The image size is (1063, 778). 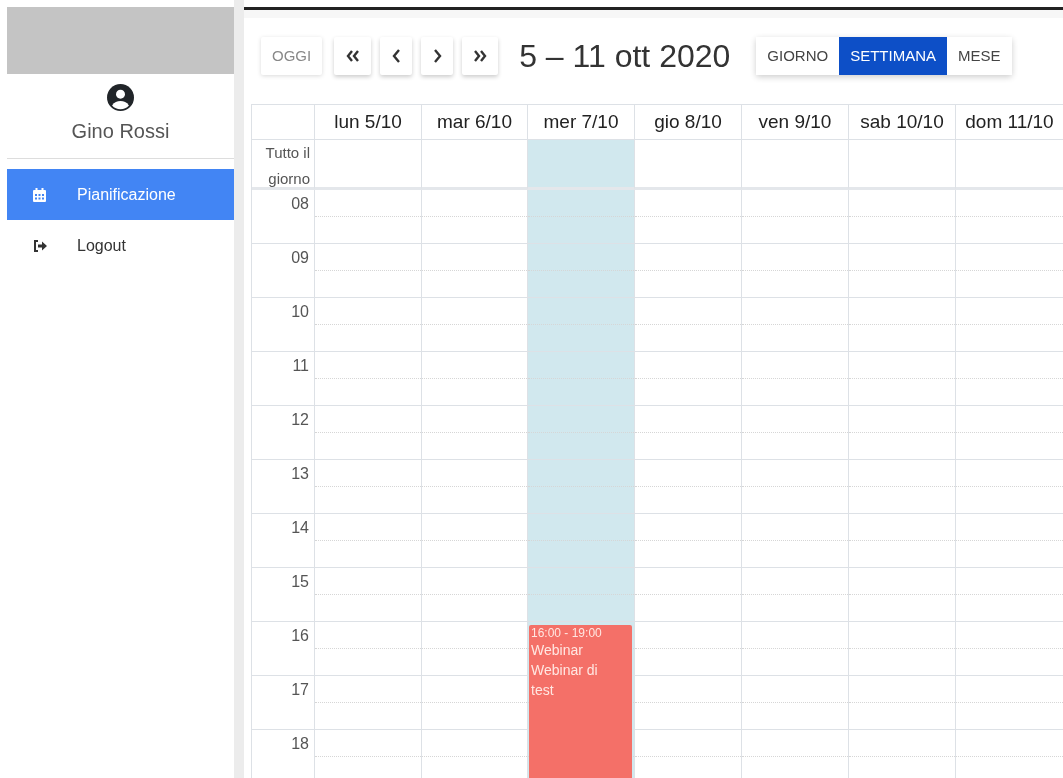 What do you see at coordinates (300, 689) in the screenshot?
I see `hour-label: 17` at bounding box center [300, 689].